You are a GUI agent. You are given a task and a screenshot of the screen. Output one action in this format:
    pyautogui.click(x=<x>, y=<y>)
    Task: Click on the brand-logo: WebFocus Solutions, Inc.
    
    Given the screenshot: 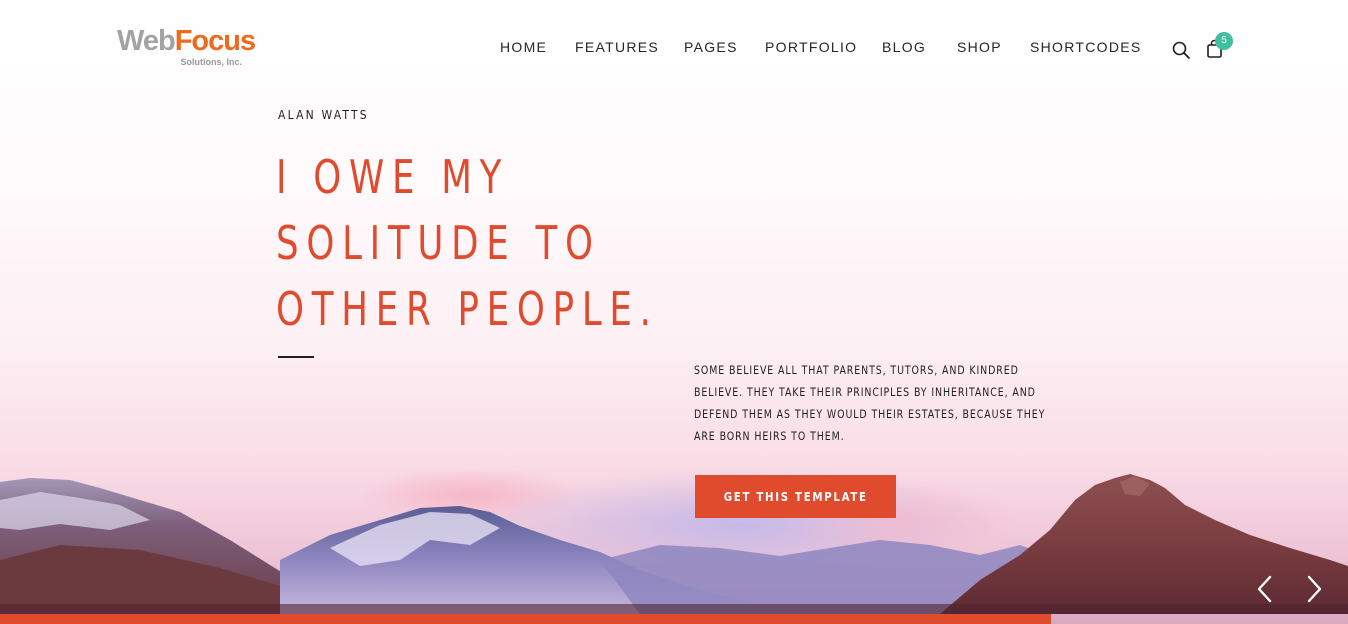 What is the action you would take?
    pyautogui.click(x=186, y=47)
    